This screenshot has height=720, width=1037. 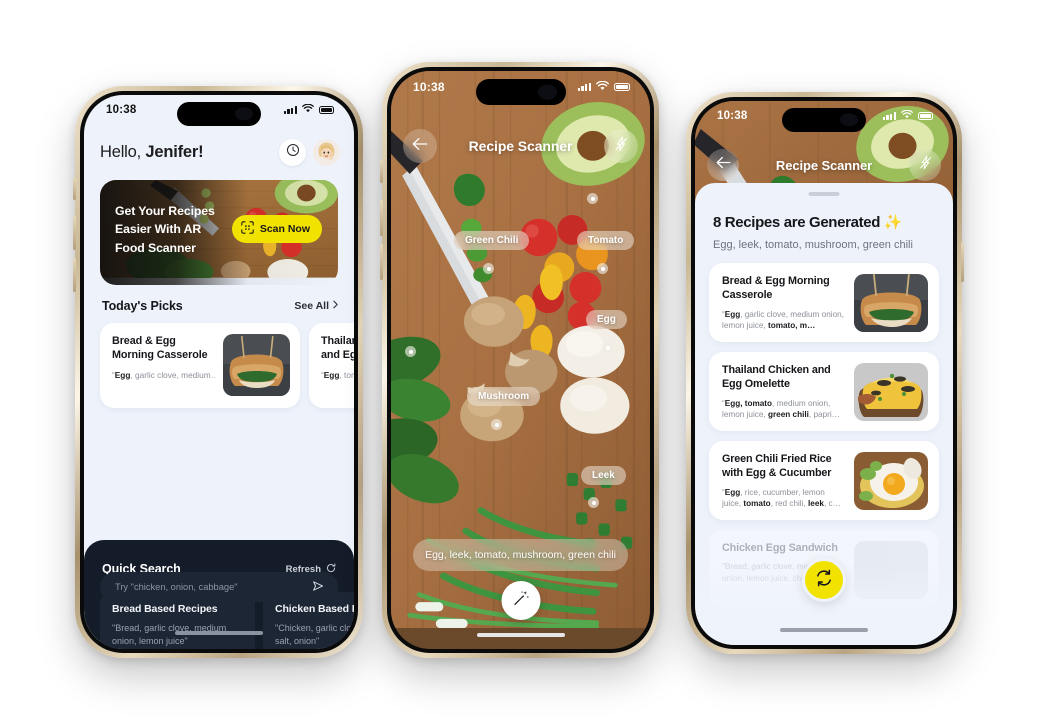 I want to click on regenerate-icon, so click(x=824, y=580).